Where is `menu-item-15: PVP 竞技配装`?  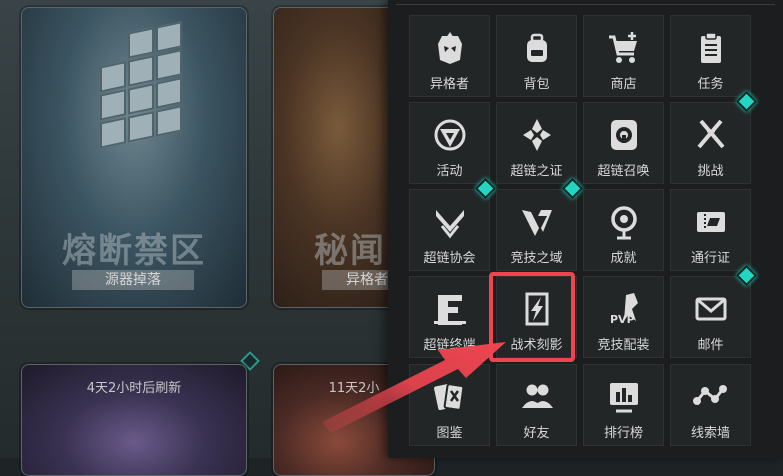 menu-item-15: PVP 竞技配装 is located at coordinates (623, 317).